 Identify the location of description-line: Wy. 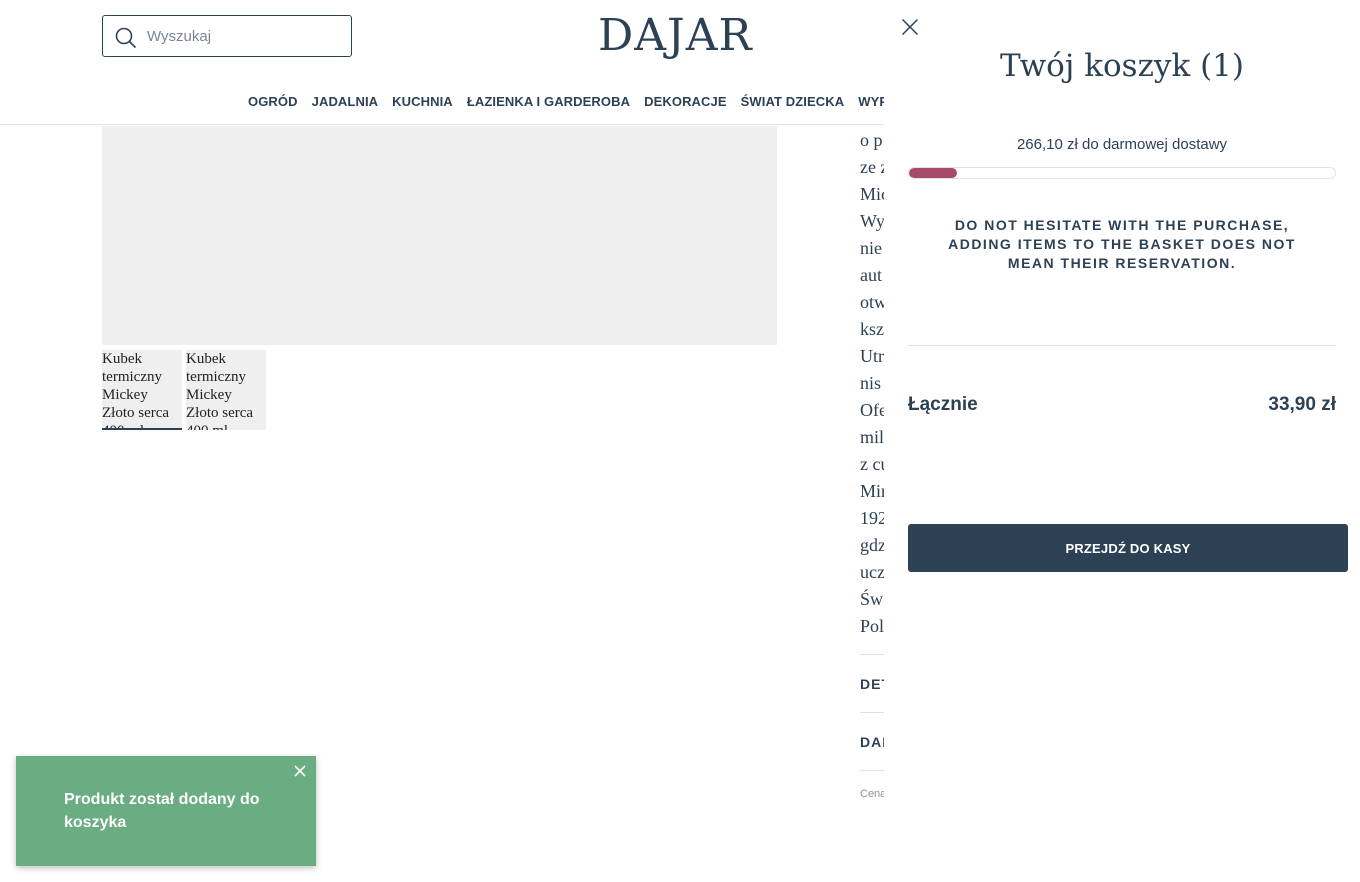
(872, 221).